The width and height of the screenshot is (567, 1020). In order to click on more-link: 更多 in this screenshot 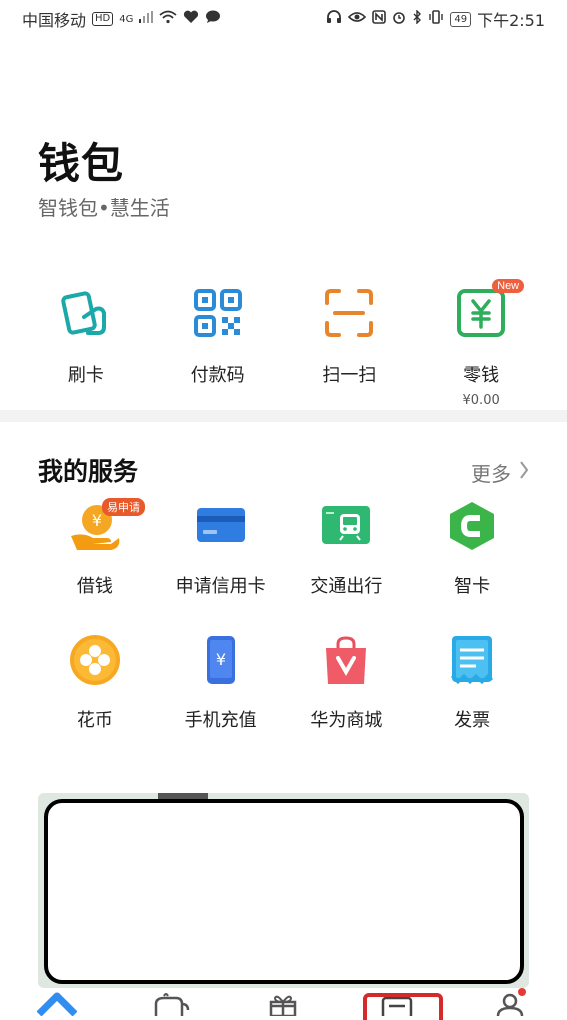, I will do `click(500, 472)`.